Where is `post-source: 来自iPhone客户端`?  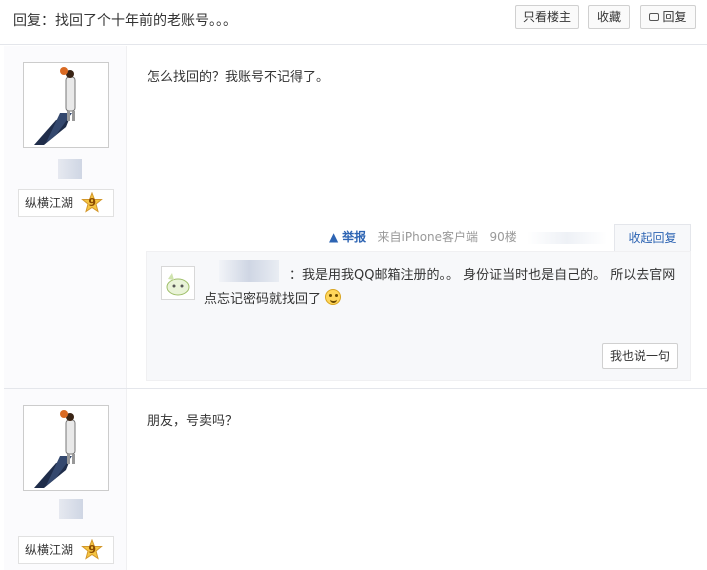
post-source: 来自iPhone客户端 is located at coordinates (428, 237).